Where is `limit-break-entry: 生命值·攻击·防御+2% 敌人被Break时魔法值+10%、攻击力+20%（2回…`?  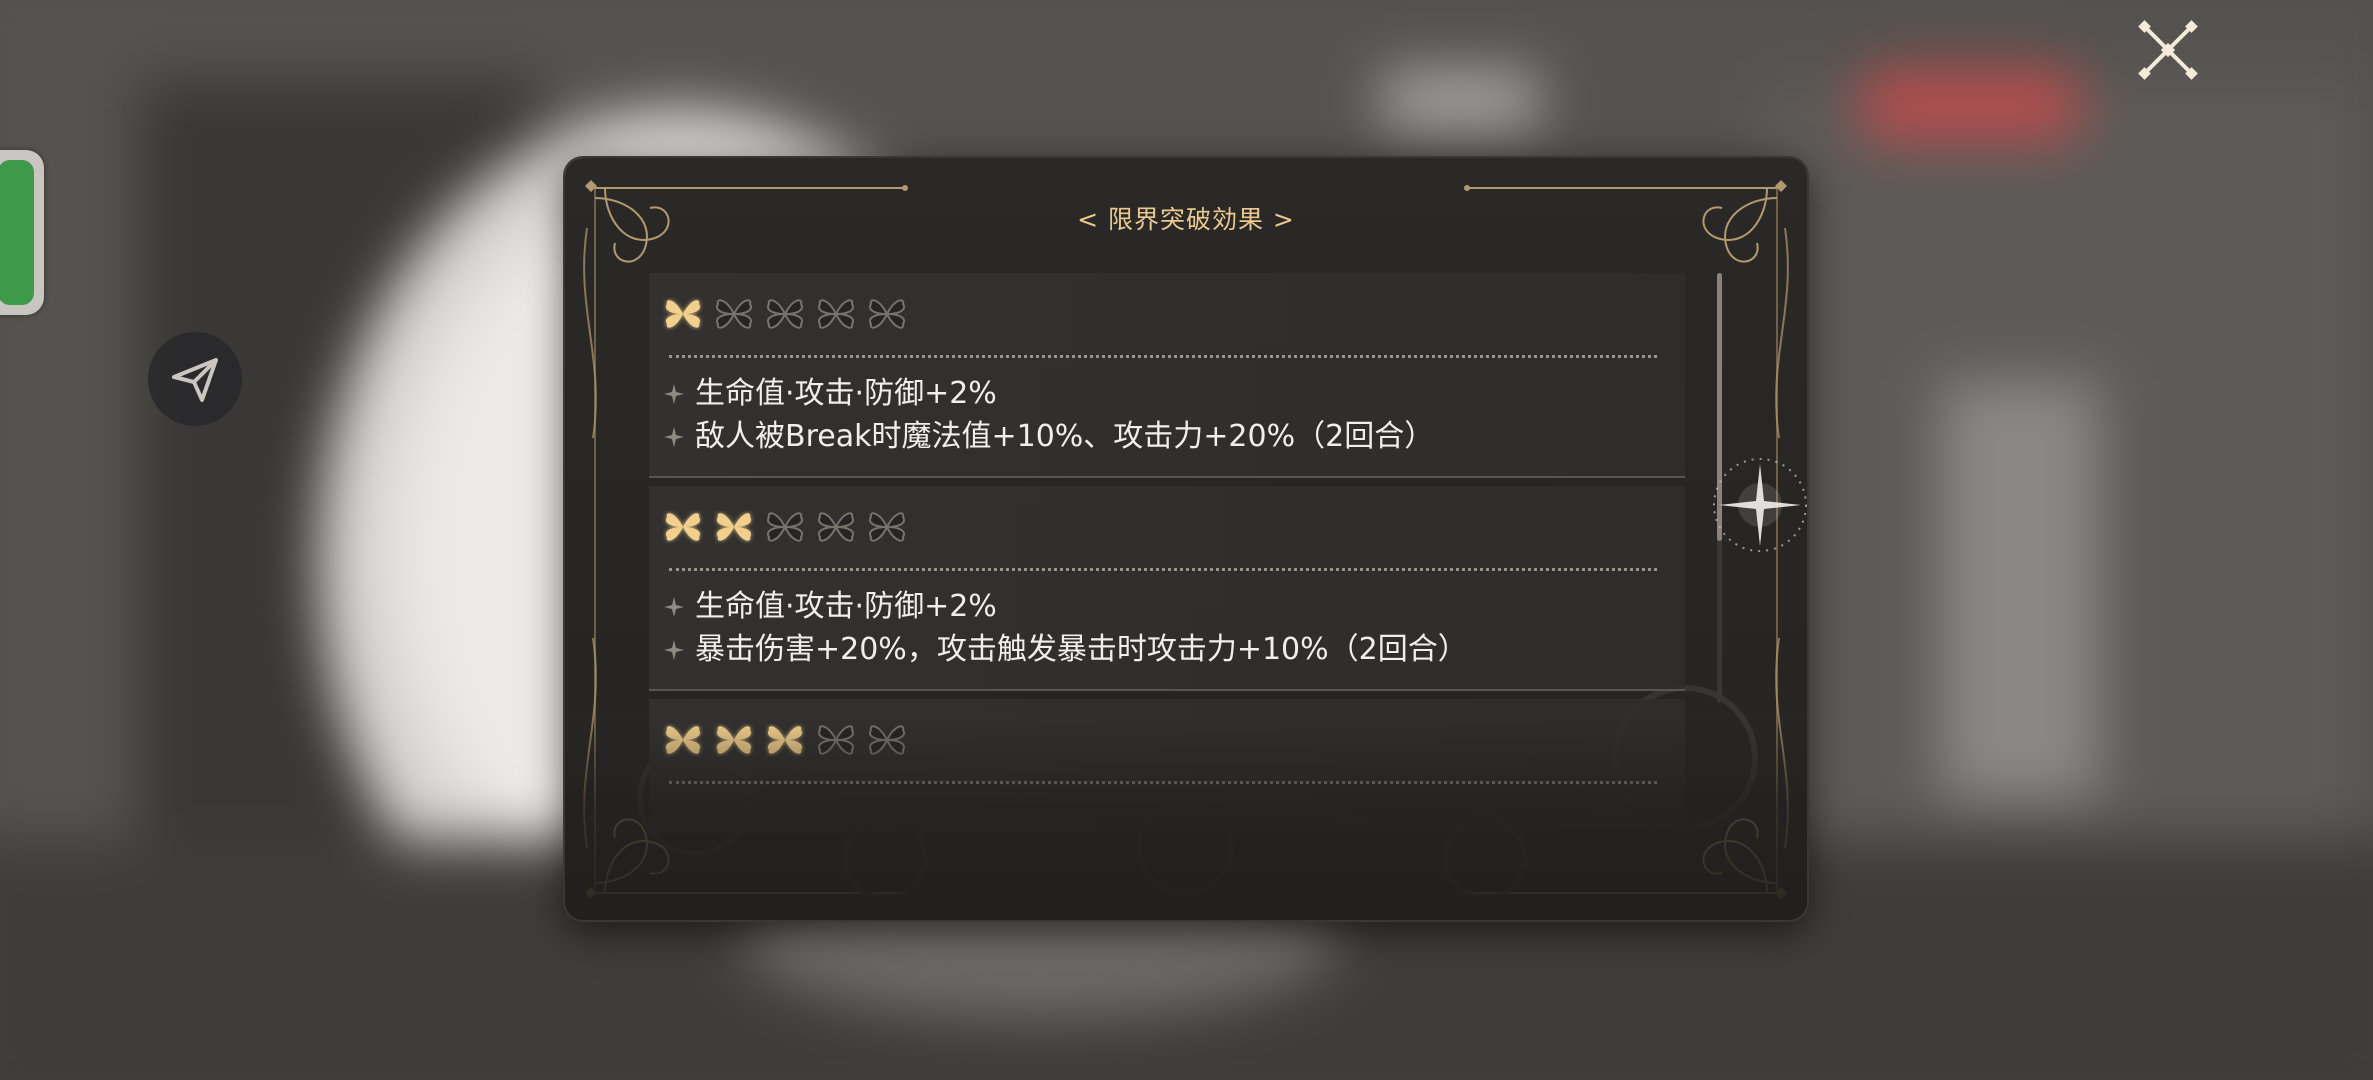 limit-break-entry: 生命值·攻击·防御+2% 敌人被Break时魔法值+10%、攻击力+20%（2回… is located at coordinates (1167, 375).